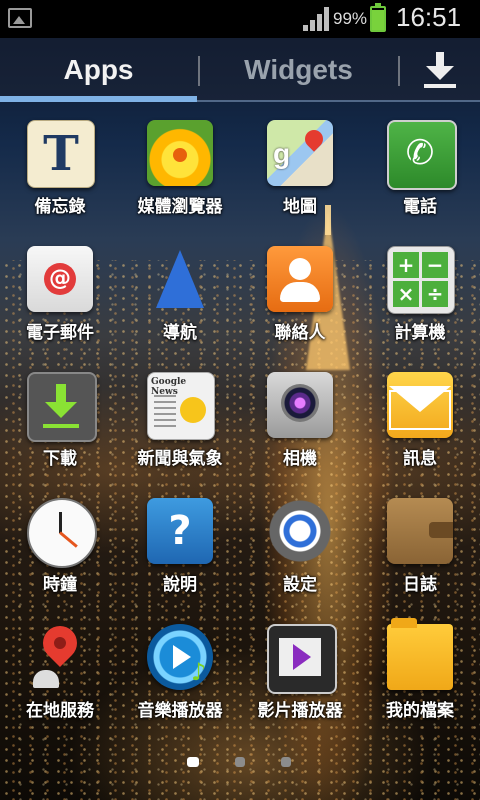 The height and width of the screenshot is (800, 480). I want to click on app-diary: 日誌, so click(420, 554).